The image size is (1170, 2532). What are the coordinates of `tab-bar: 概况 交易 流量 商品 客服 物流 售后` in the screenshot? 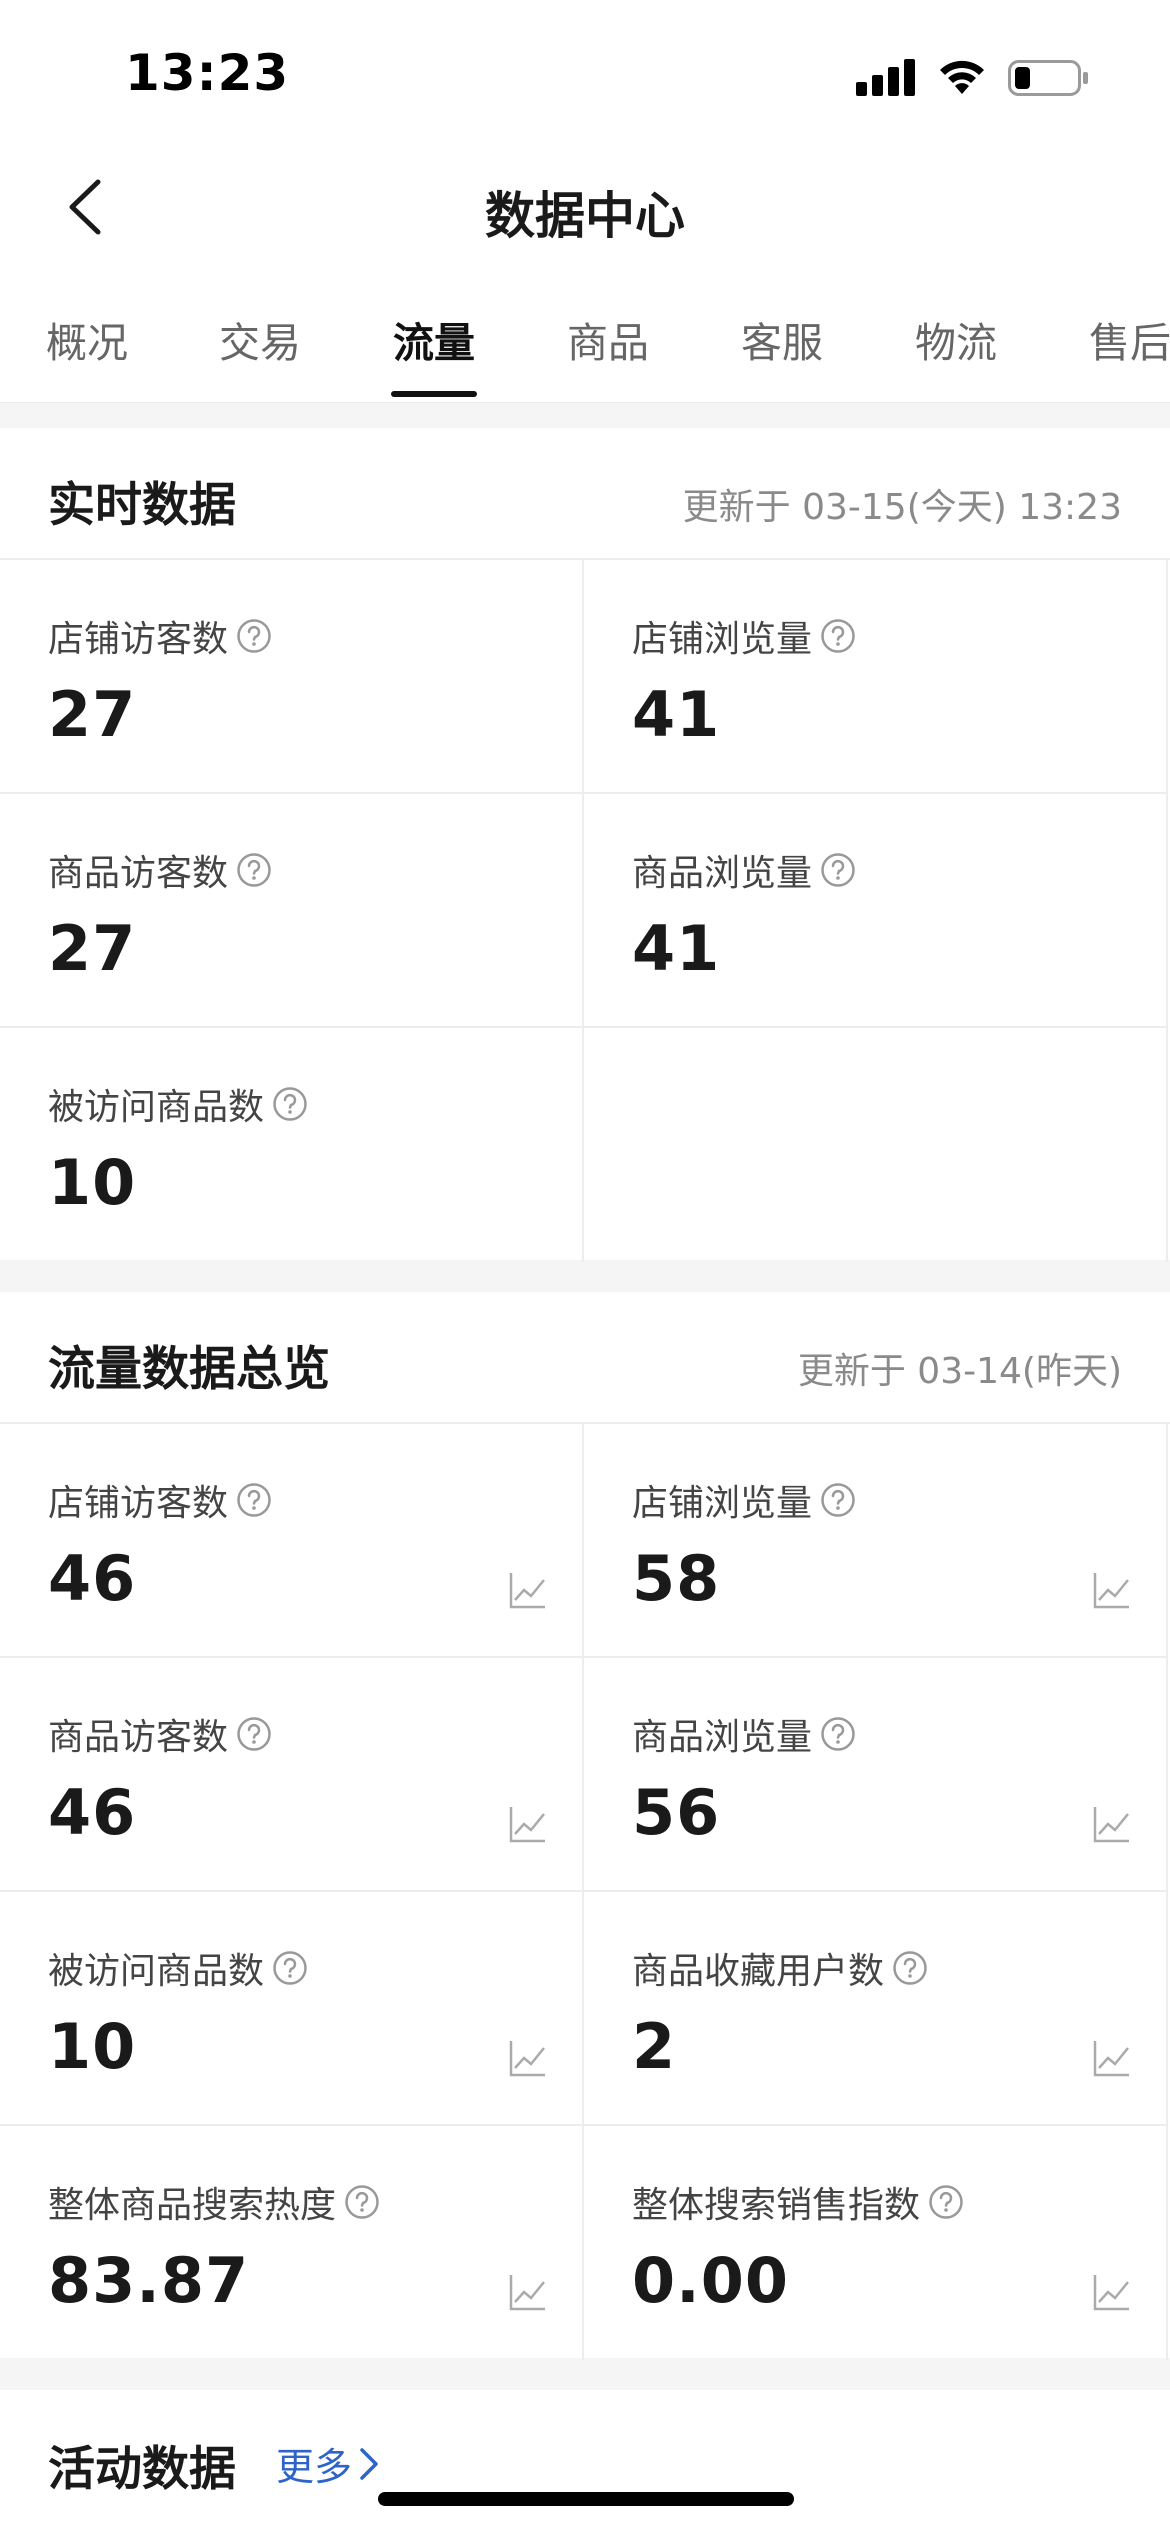 It's located at (585, 334).